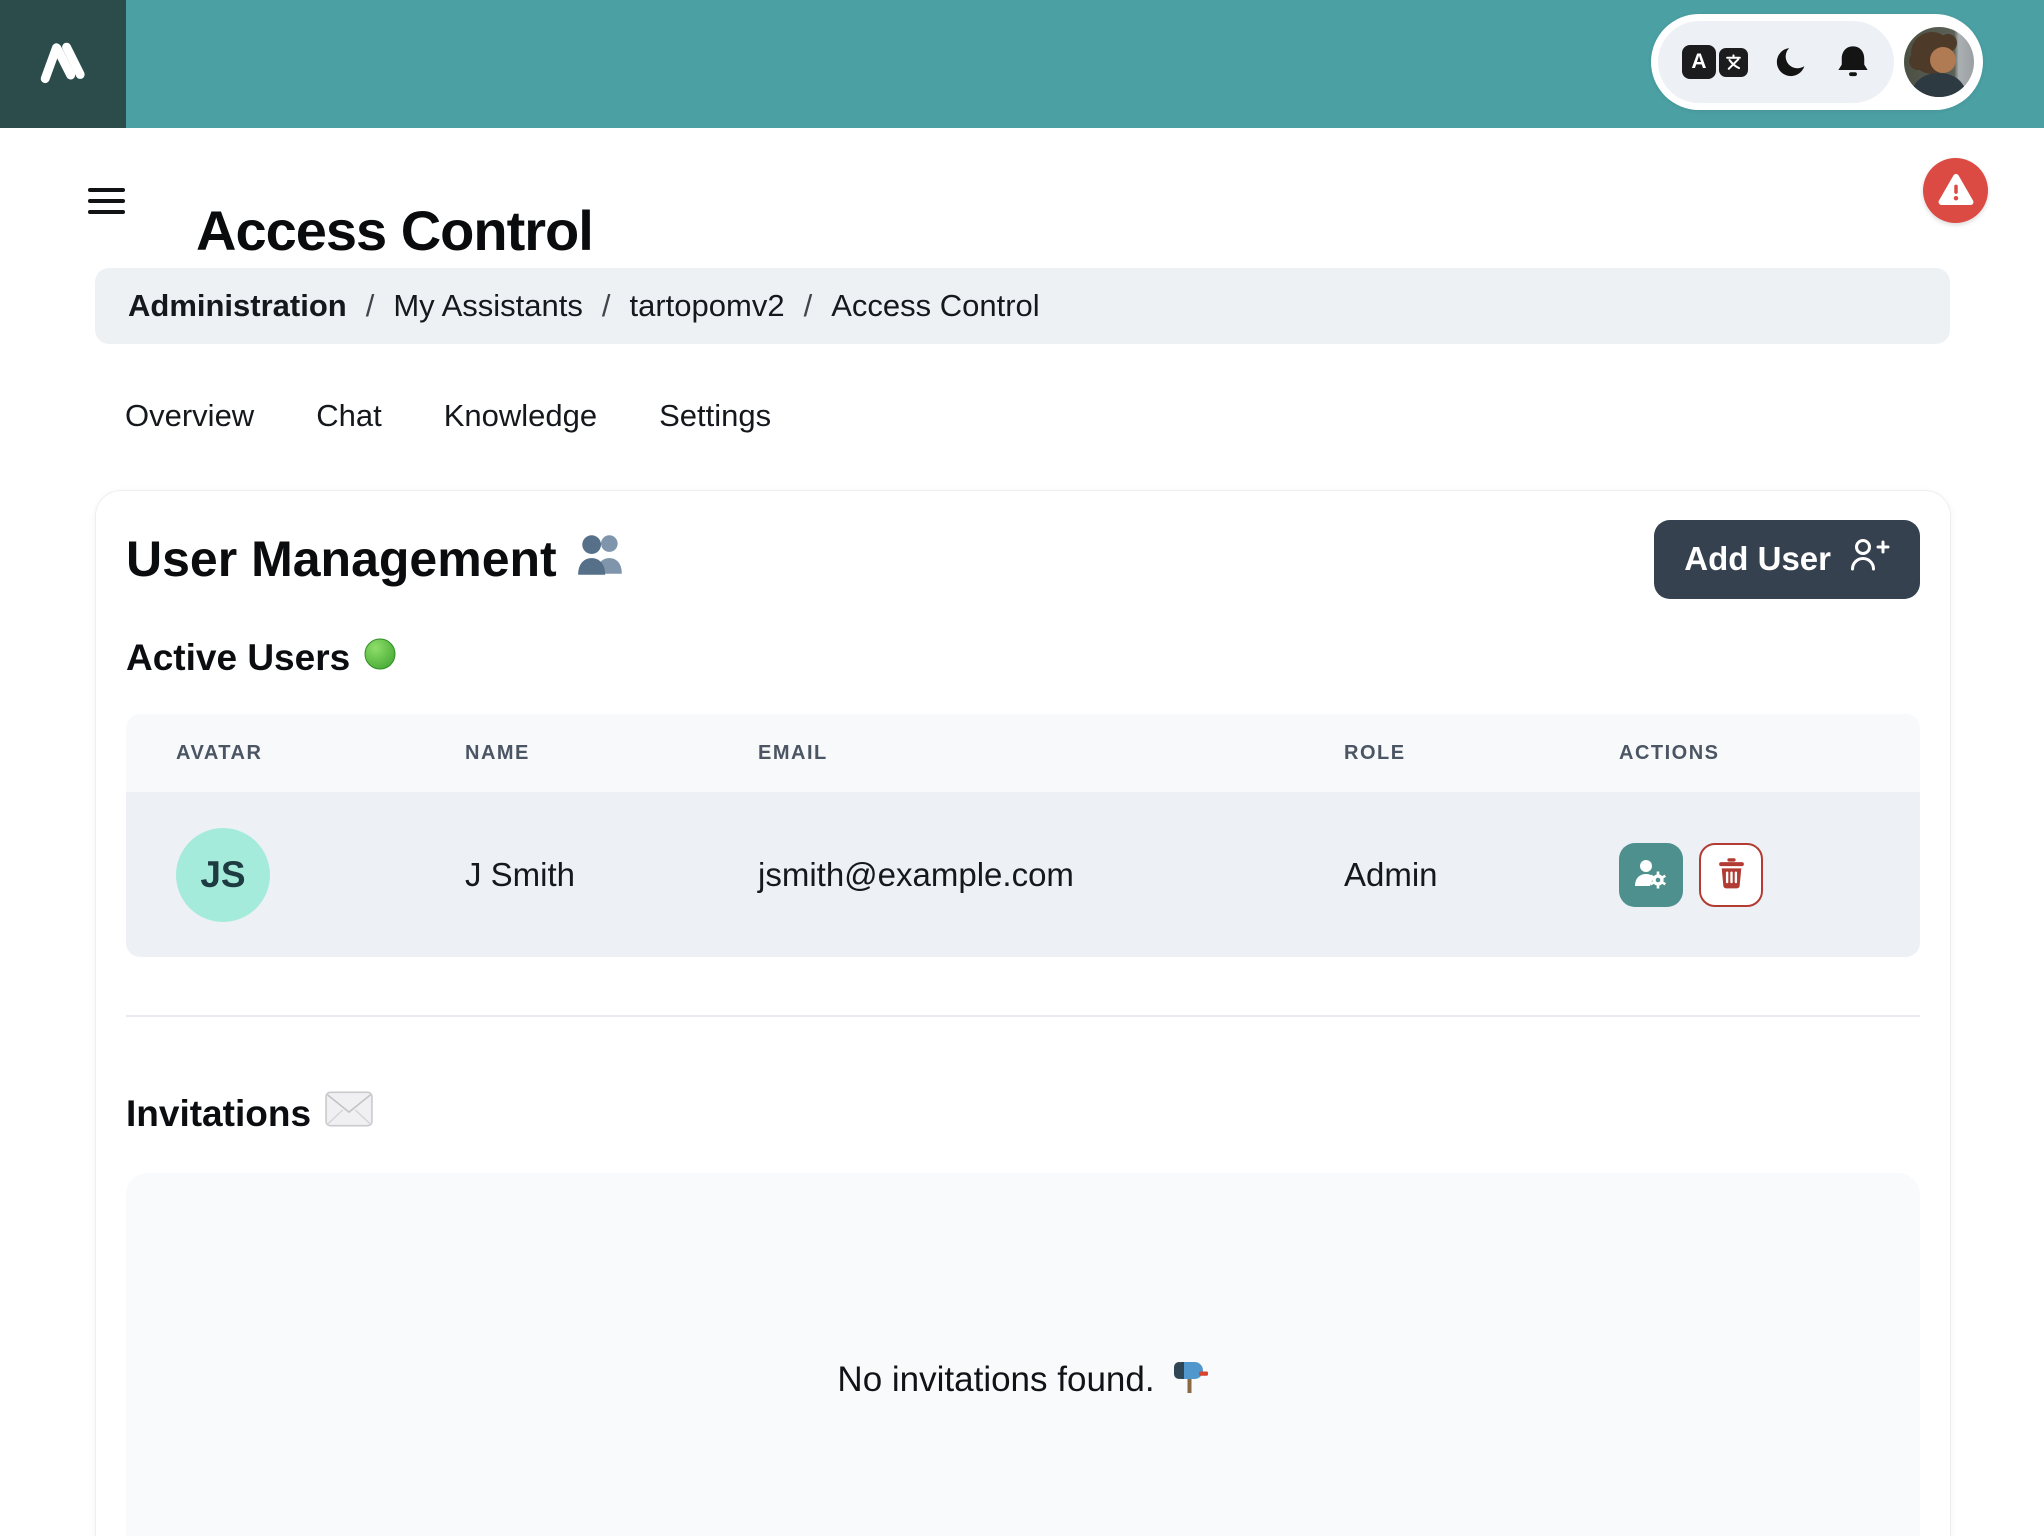 The width and height of the screenshot is (2044, 1536). Describe the element at coordinates (189, 416) in the screenshot. I see `tab-overview: Overview` at that location.